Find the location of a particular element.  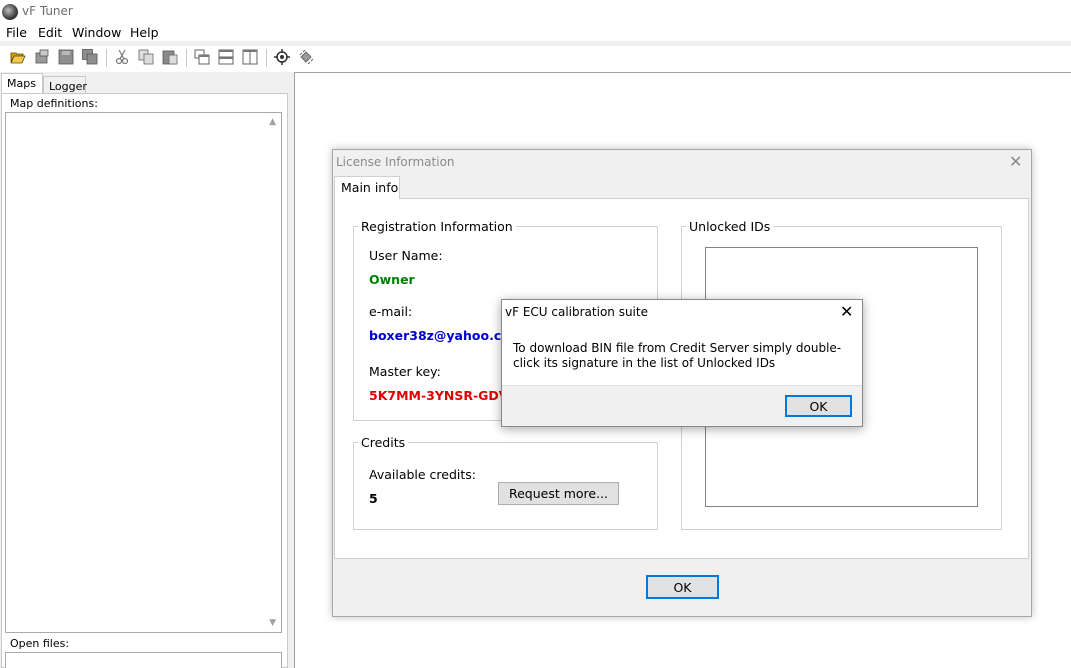

license-ok-button: OK is located at coordinates (682, 587).